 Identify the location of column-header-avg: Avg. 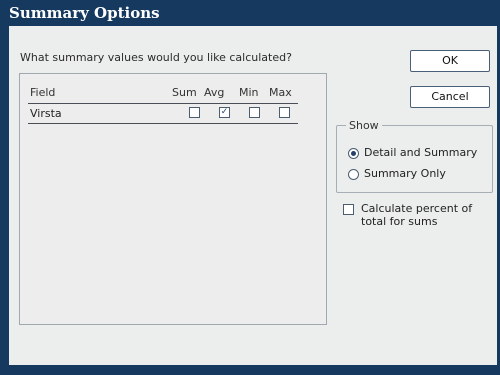
(214, 92).